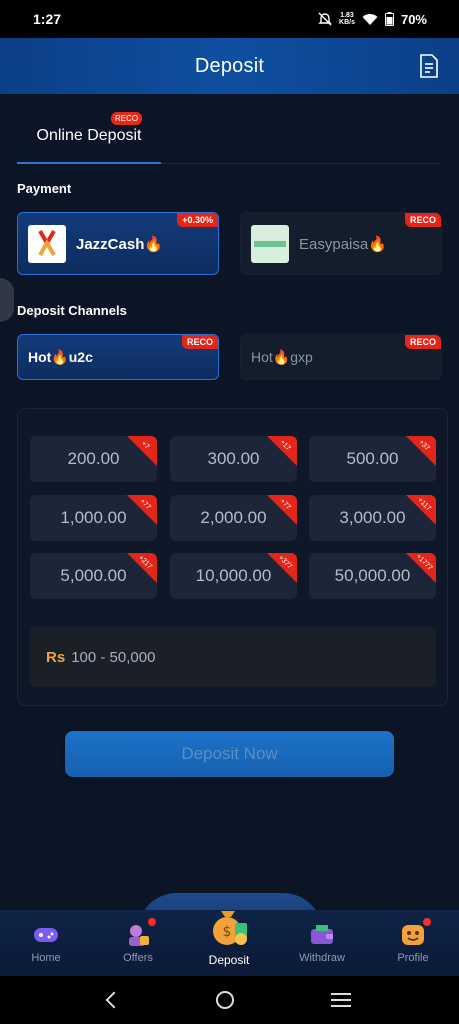 The image size is (459, 1024). I want to click on amount-option: 200.00 +7, so click(93, 459).